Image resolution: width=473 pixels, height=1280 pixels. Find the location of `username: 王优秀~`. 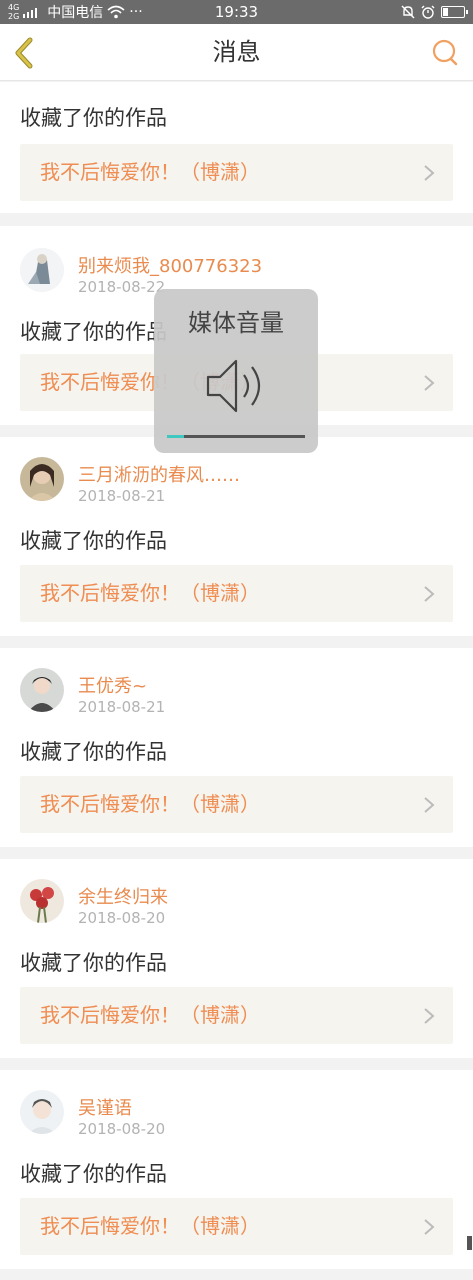

username: 王优秀~ is located at coordinates (112, 685).